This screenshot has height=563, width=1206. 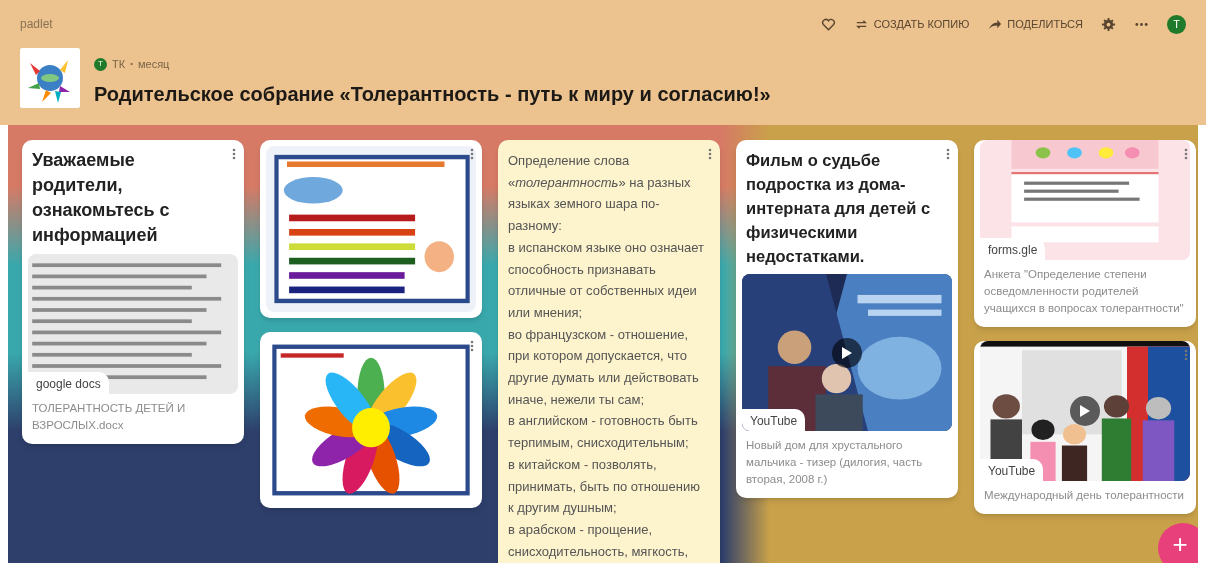 I want to click on source-label: forms.gle, so click(x=1013, y=249).